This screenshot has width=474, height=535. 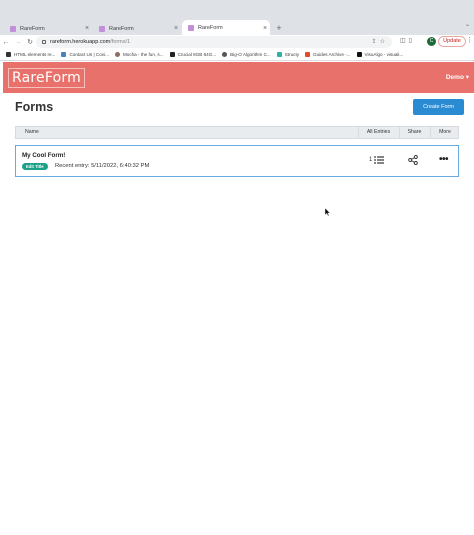 What do you see at coordinates (18, 42) in the screenshot?
I see `forward-icon: →` at bounding box center [18, 42].